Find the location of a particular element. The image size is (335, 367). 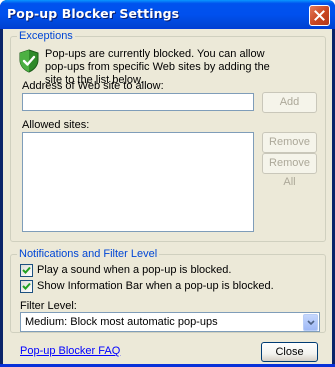

close-button: Close is located at coordinates (289, 352).